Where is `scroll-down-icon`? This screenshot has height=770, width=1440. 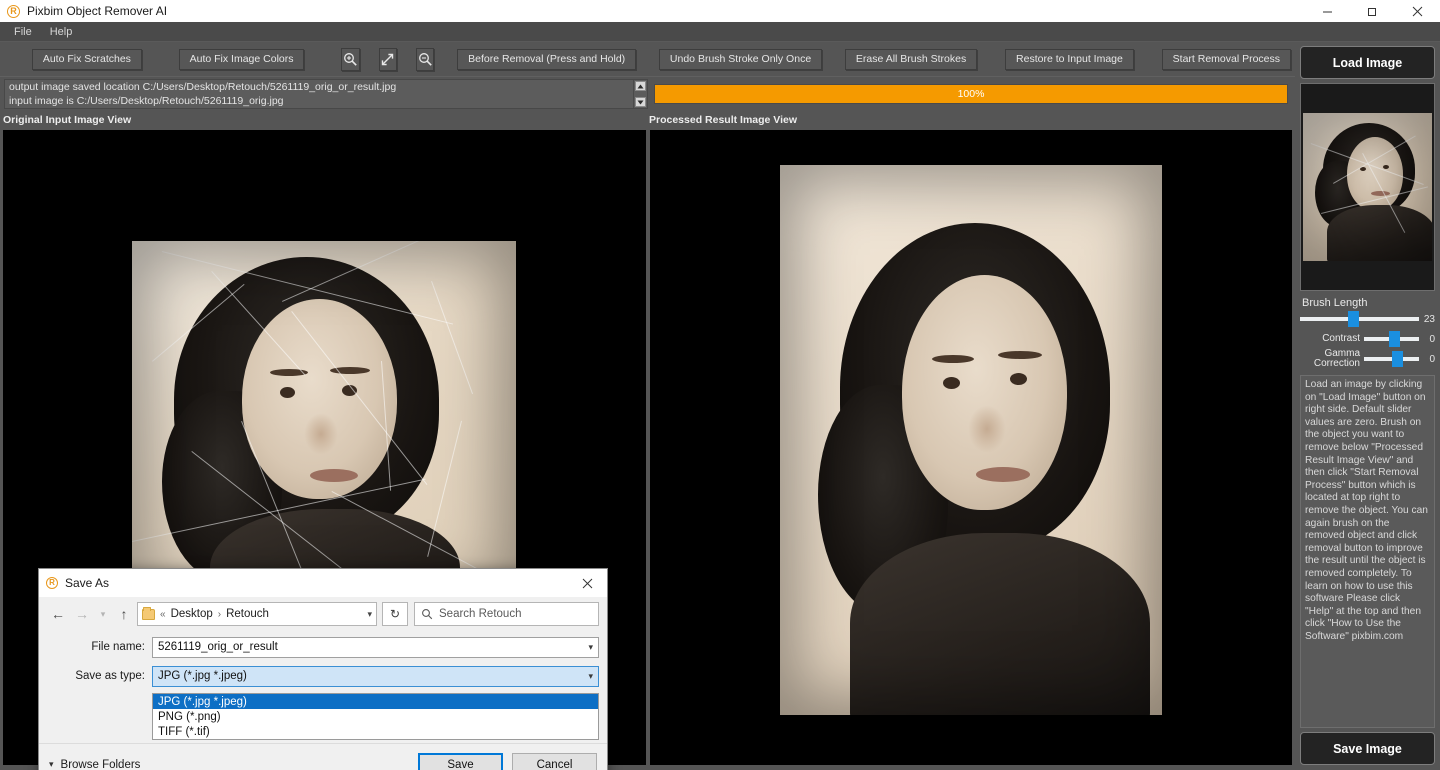 scroll-down-icon is located at coordinates (640, 102).